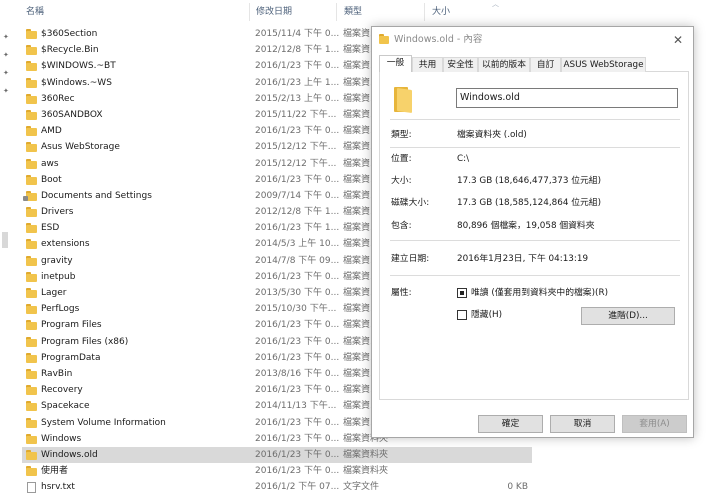  Describe the element at coordinates (463, 159) in the screenshot. I see `location-value: C:\` at that location.